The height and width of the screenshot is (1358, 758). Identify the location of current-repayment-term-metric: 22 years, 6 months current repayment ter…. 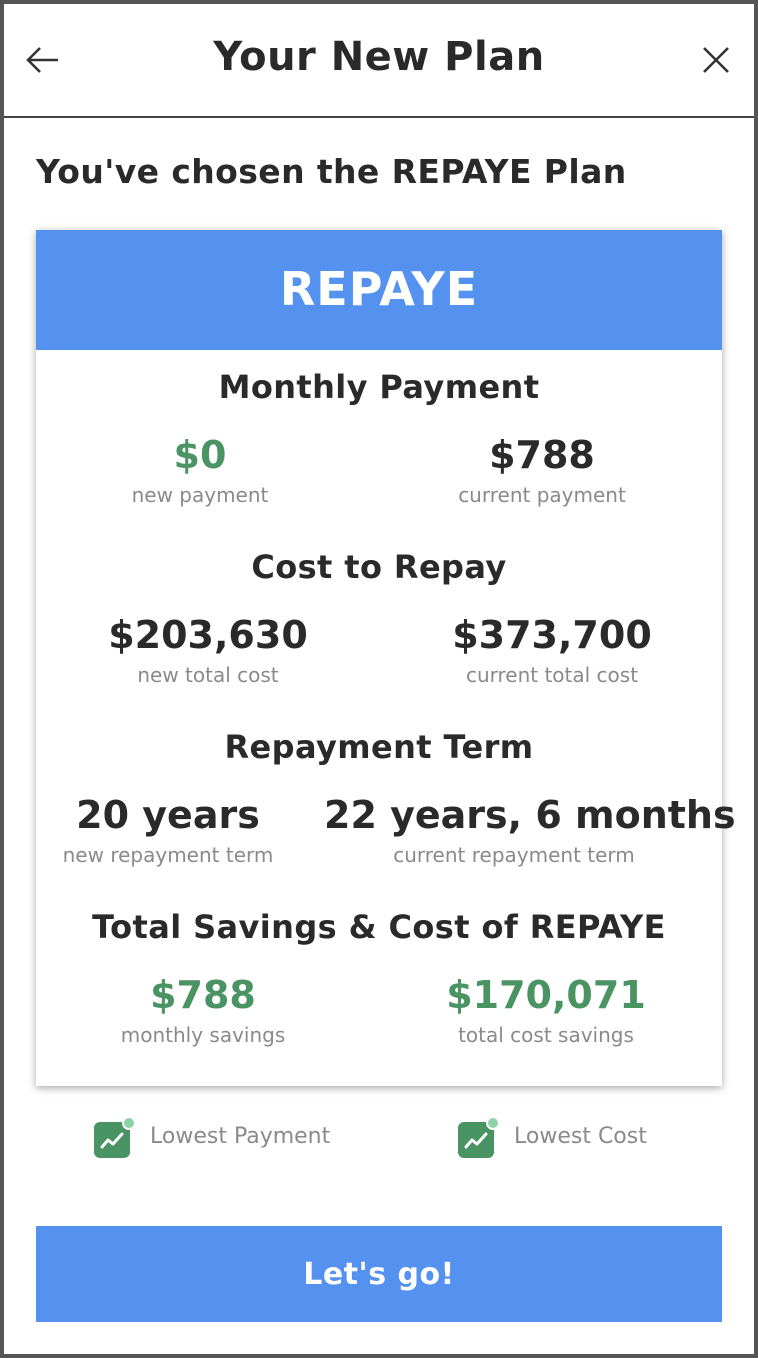
(530, 830).